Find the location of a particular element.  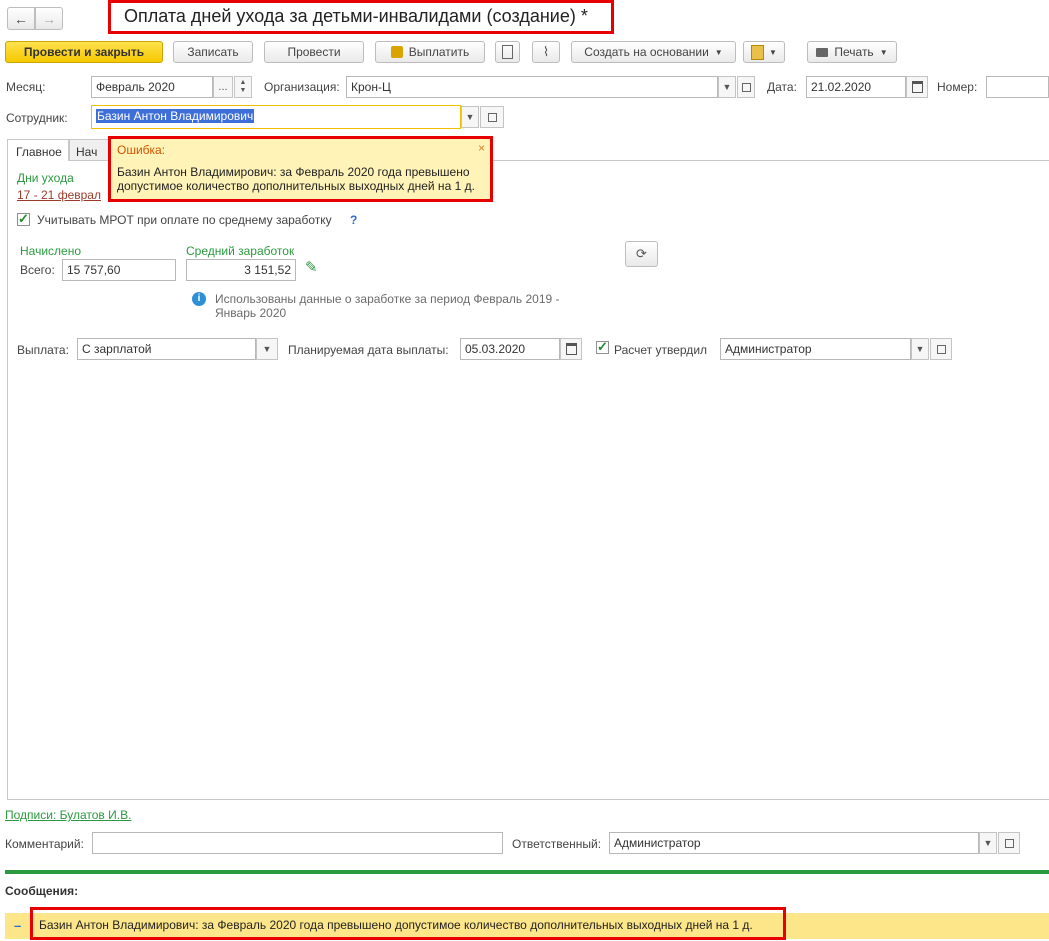

payout-label: Выплата: is located at coordinates (43, 350).